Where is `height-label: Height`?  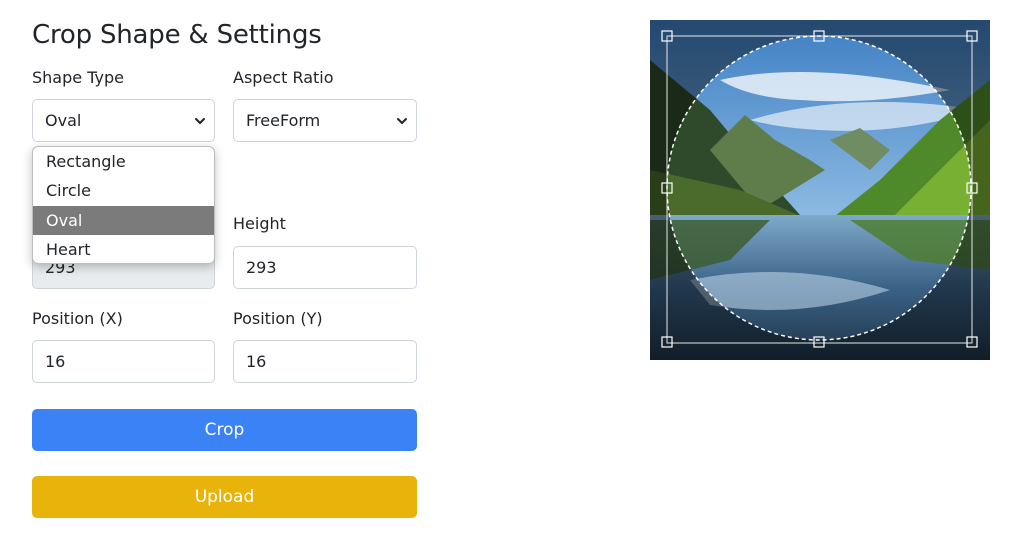
height-label: Height is located at coordinates (259, 223).